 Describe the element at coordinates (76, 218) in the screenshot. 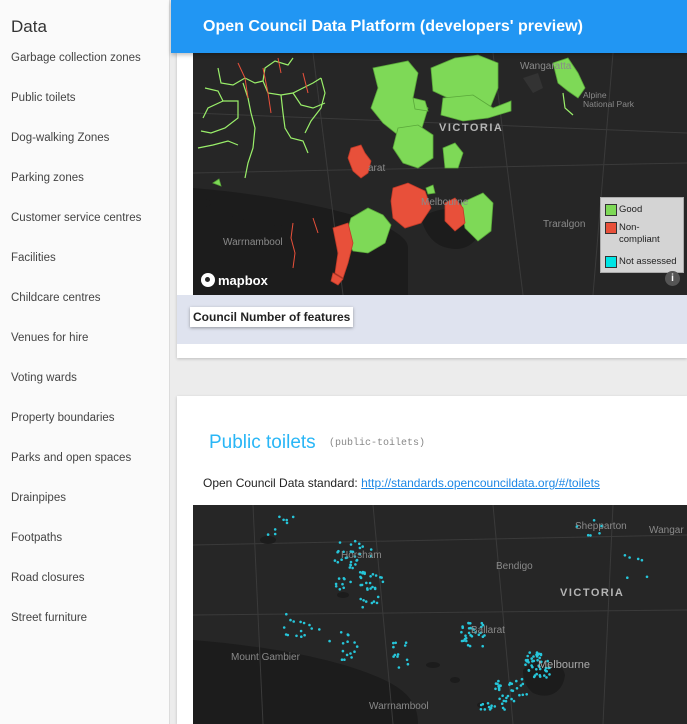

I see `sidebar-item-customer-service-centres: Customer service centres` at that location.